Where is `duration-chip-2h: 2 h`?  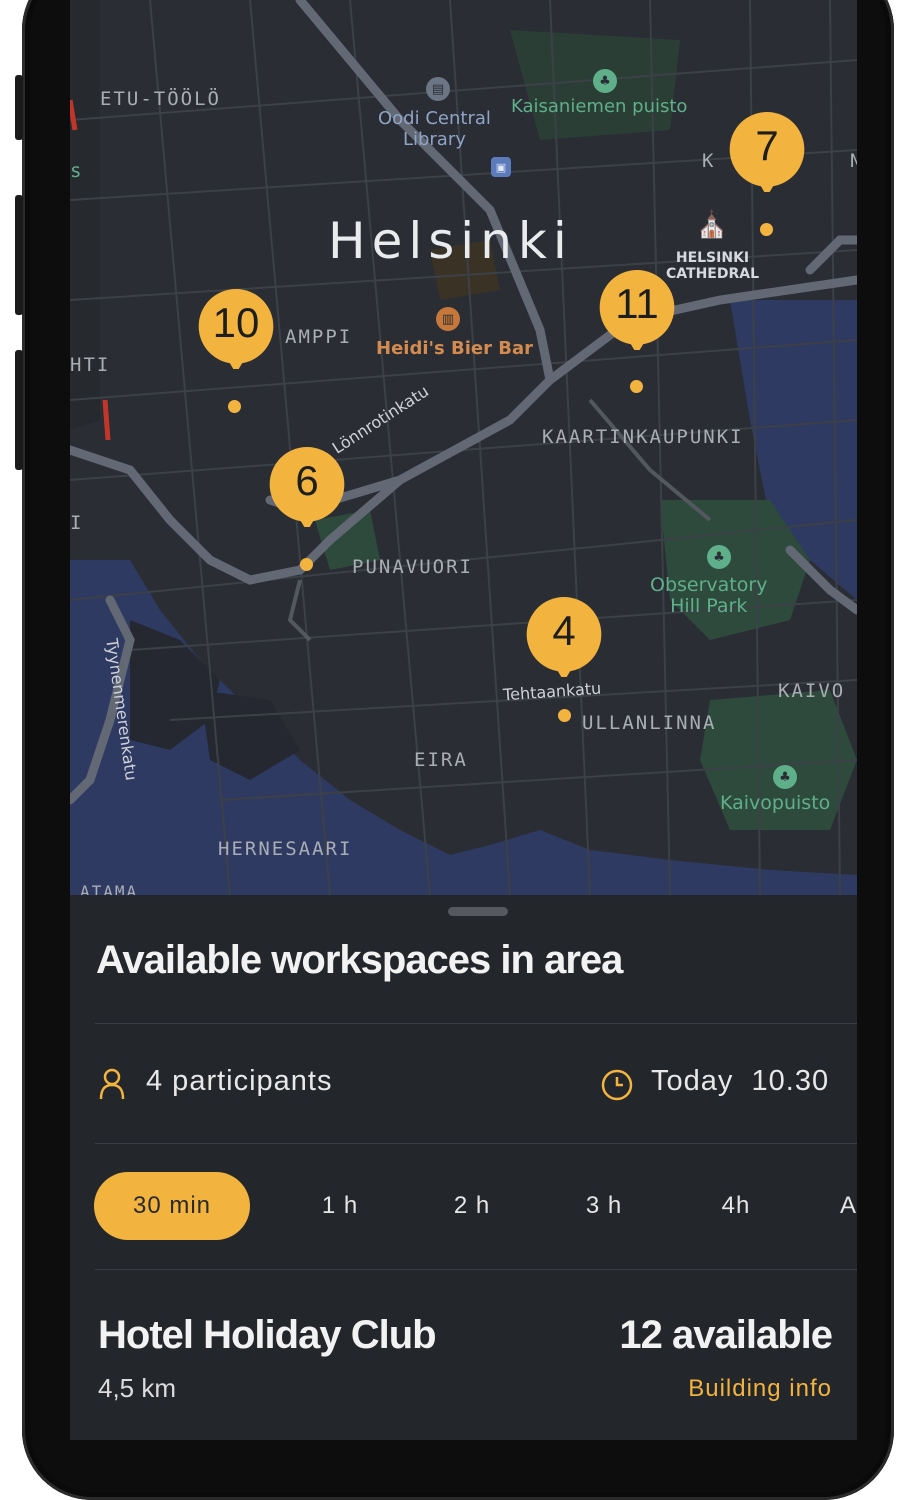
duration-chip-2h: 2 h is located at coordinates (472, 1206).